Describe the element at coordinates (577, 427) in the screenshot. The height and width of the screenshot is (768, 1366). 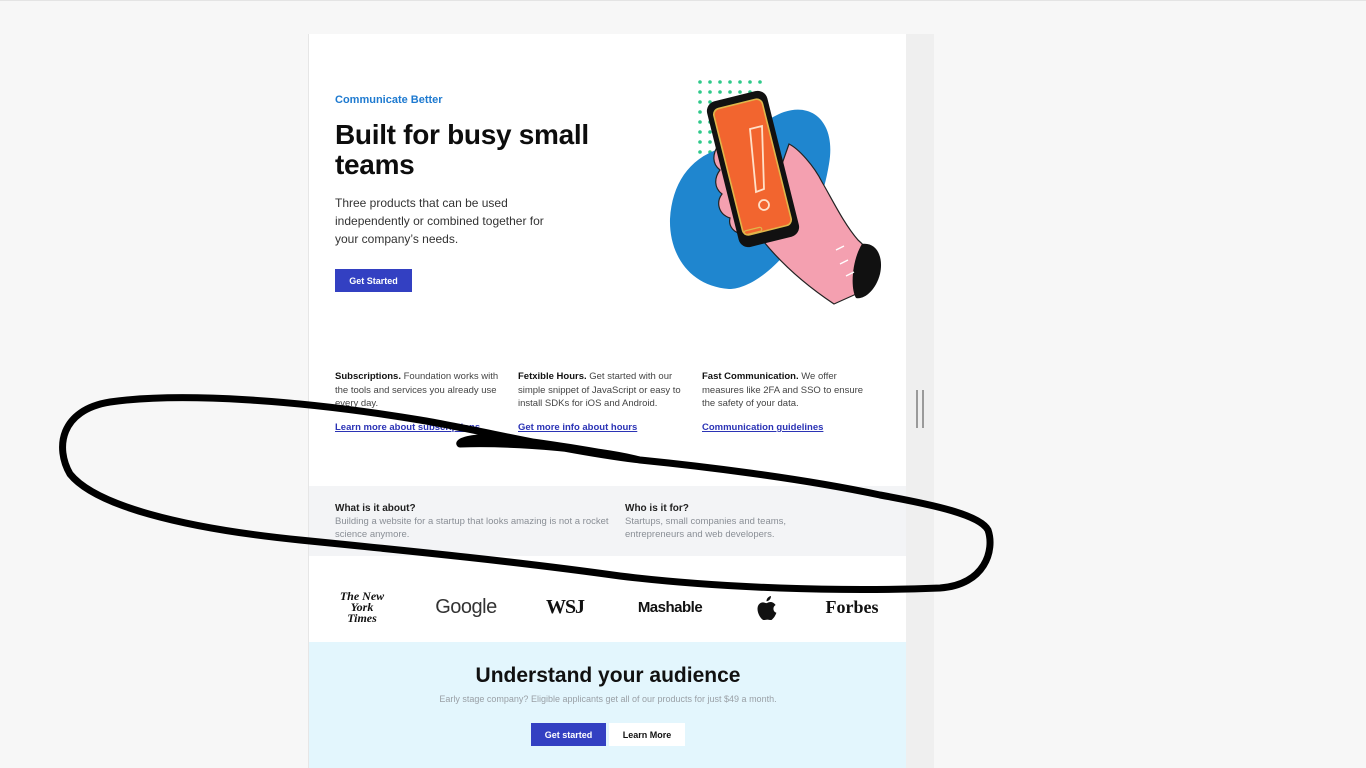
I see `hours-info-link: Get more info about hours` at that location.